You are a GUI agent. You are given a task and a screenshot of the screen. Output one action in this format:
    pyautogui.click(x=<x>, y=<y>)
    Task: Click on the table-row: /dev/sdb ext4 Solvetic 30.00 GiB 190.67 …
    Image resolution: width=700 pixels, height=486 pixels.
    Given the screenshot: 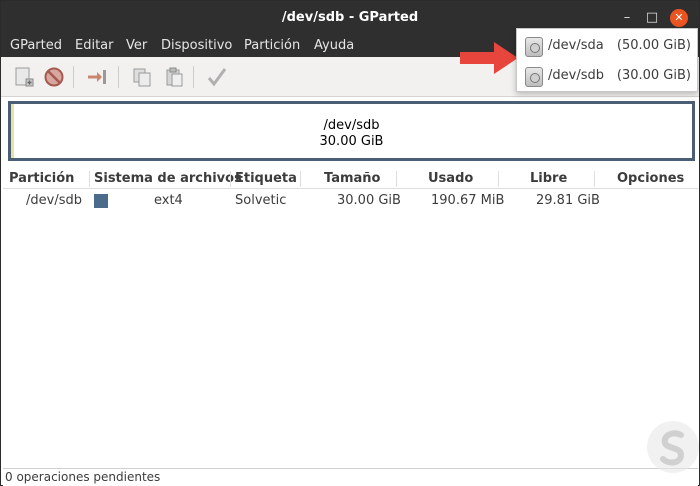 What is the action you would take?
    pyautogui.click(x=350, y=201)
    